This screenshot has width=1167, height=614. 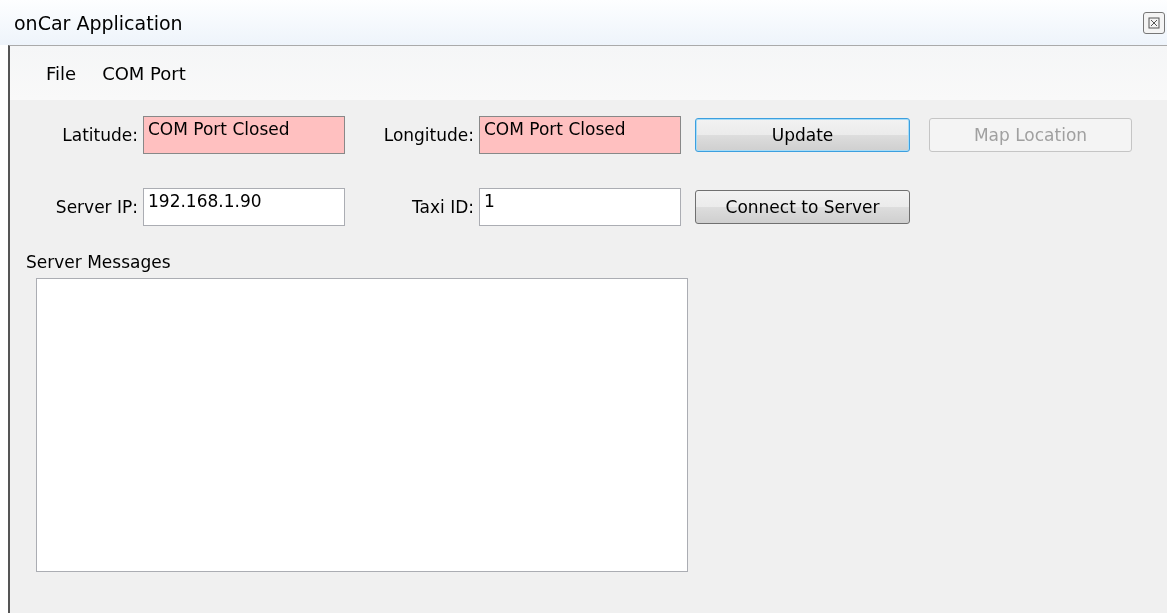 I want to click on field-label: Longitude:, so click(x=428, y=135).